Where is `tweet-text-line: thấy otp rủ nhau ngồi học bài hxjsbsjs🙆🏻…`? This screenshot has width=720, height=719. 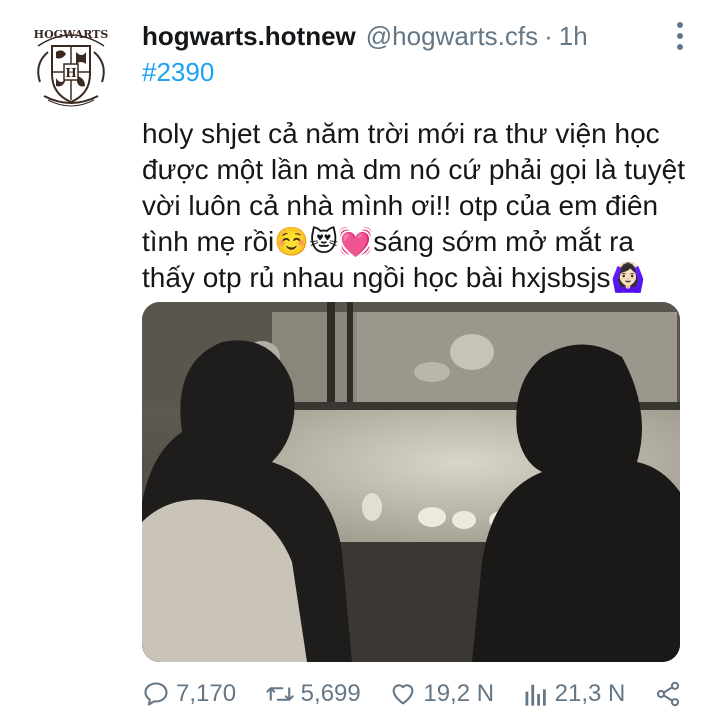
tweet-text-line: thấy otp rủ nhau ngồi học bài hxjsbsjs🙆🏻… is located at coordinates (394, 277).